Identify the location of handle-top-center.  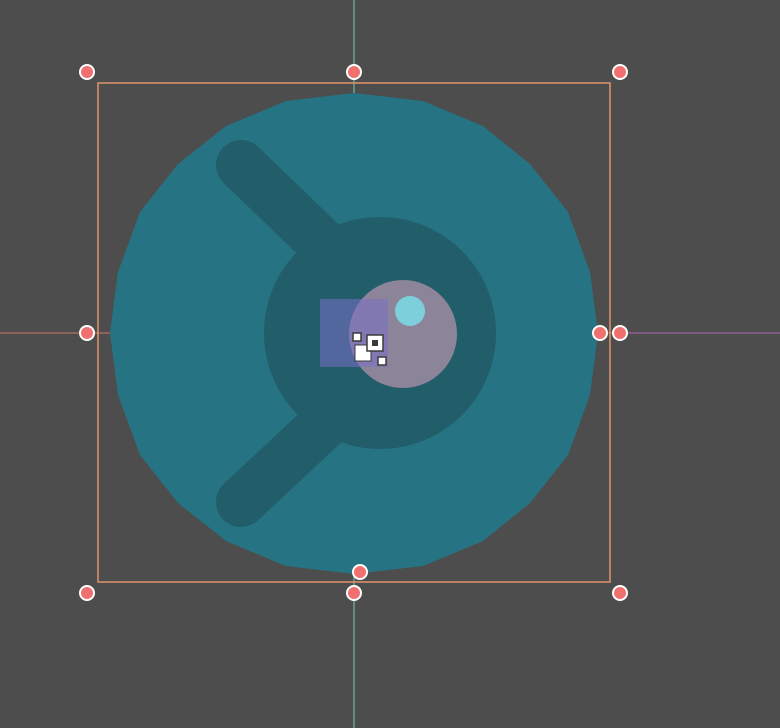
(354, 72).